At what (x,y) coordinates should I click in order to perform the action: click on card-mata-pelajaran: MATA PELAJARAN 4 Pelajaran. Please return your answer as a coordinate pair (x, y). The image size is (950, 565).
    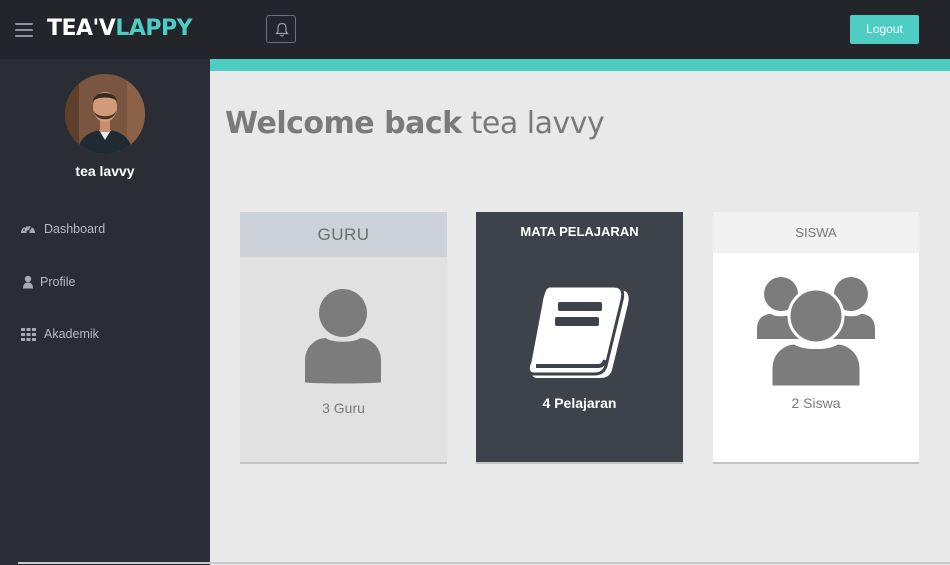
    Looking at the image, I should click on (579, 338).